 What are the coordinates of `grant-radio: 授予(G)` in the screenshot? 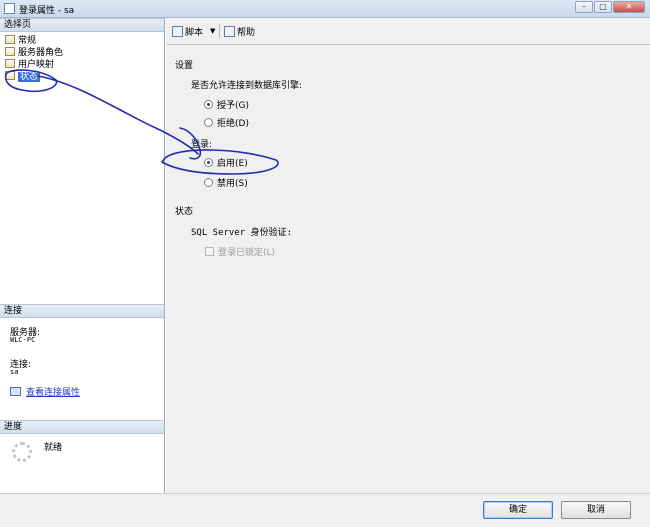 It's located at (226, 104).